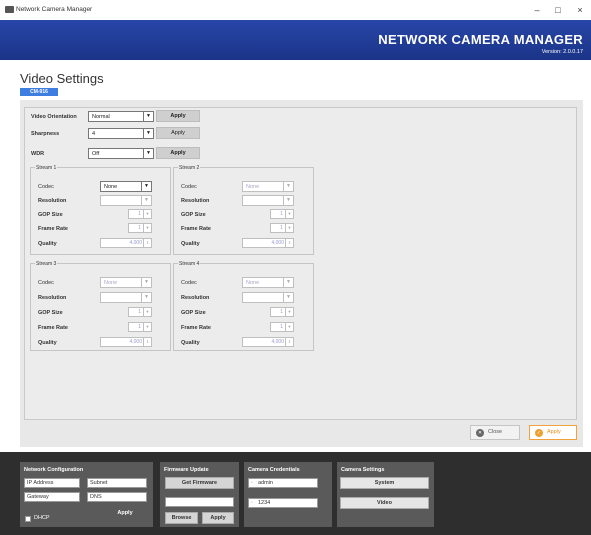 The width and height of the screenshot is (591, 535). I want to click on apply-button: ✓ Apply, so click(553, 432).